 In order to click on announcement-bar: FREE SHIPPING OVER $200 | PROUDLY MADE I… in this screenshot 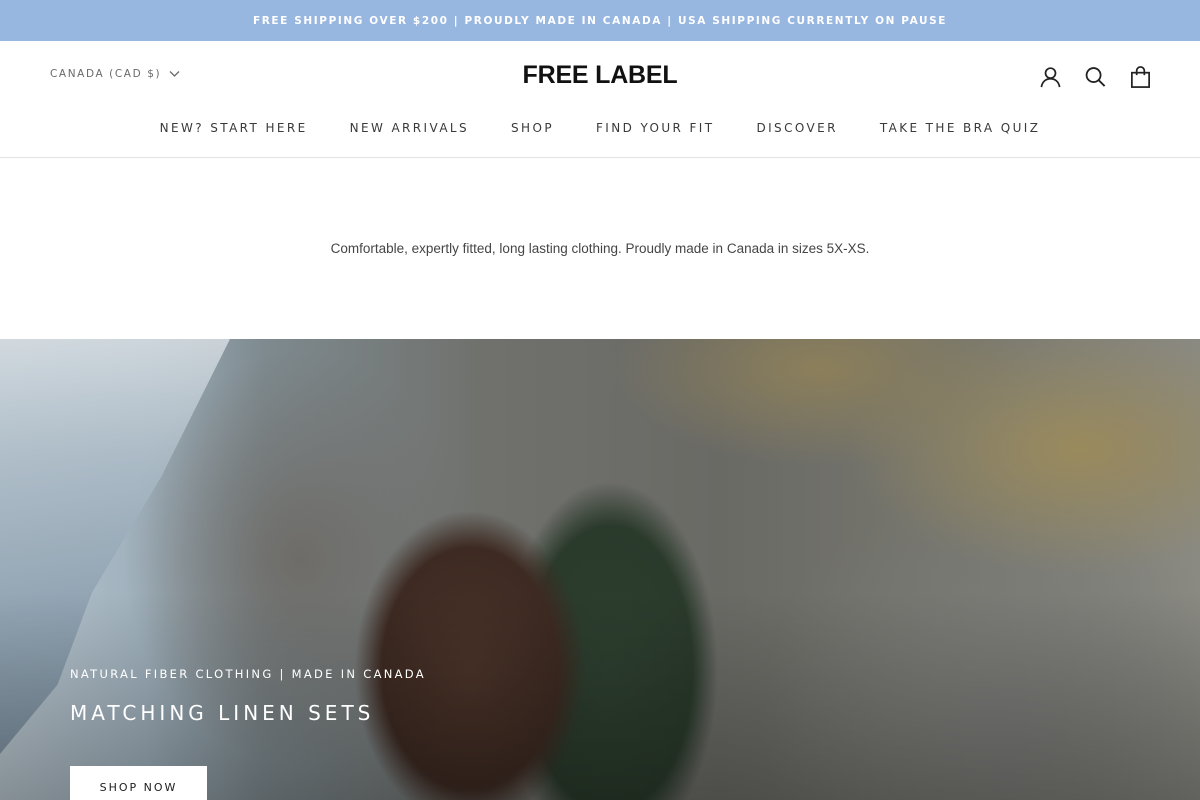, I will do `click(600, 20)`.